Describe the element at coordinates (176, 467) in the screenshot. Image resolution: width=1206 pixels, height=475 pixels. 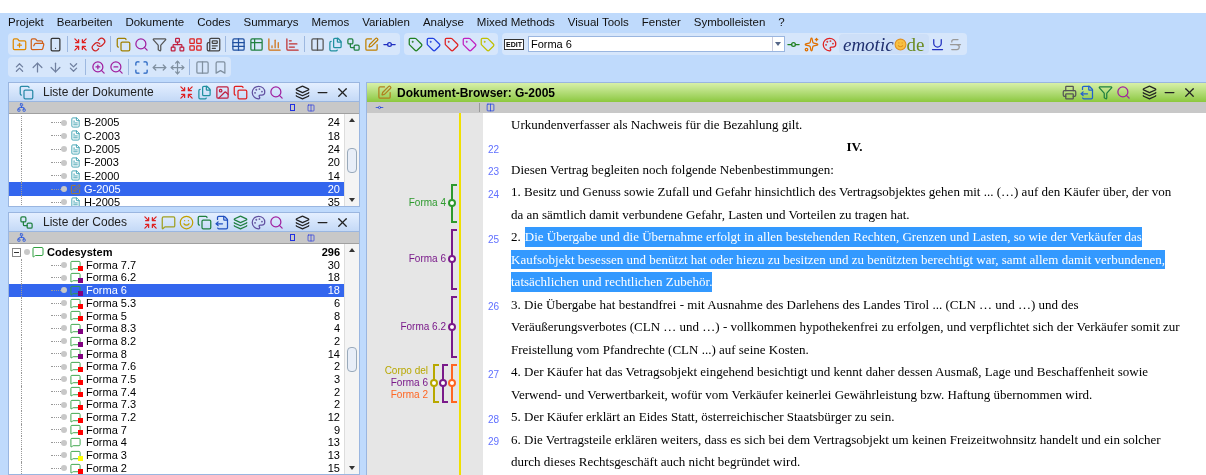
I see `tree-row: Forma 2 15` at that location.